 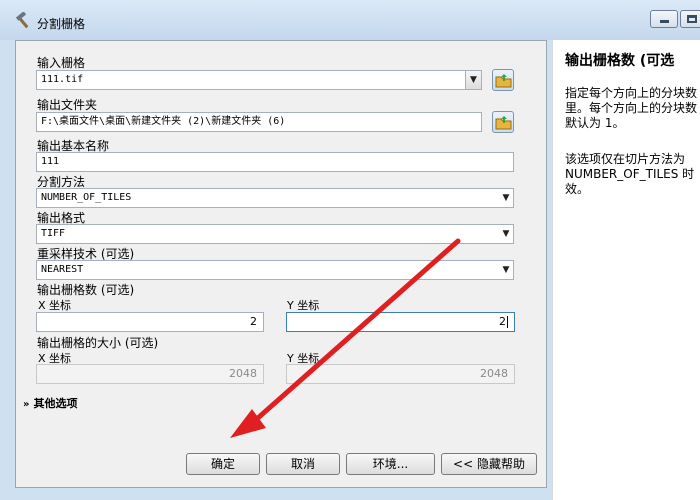 I want to click on resampling-select: NEAREST, so click(x=275, y=270).